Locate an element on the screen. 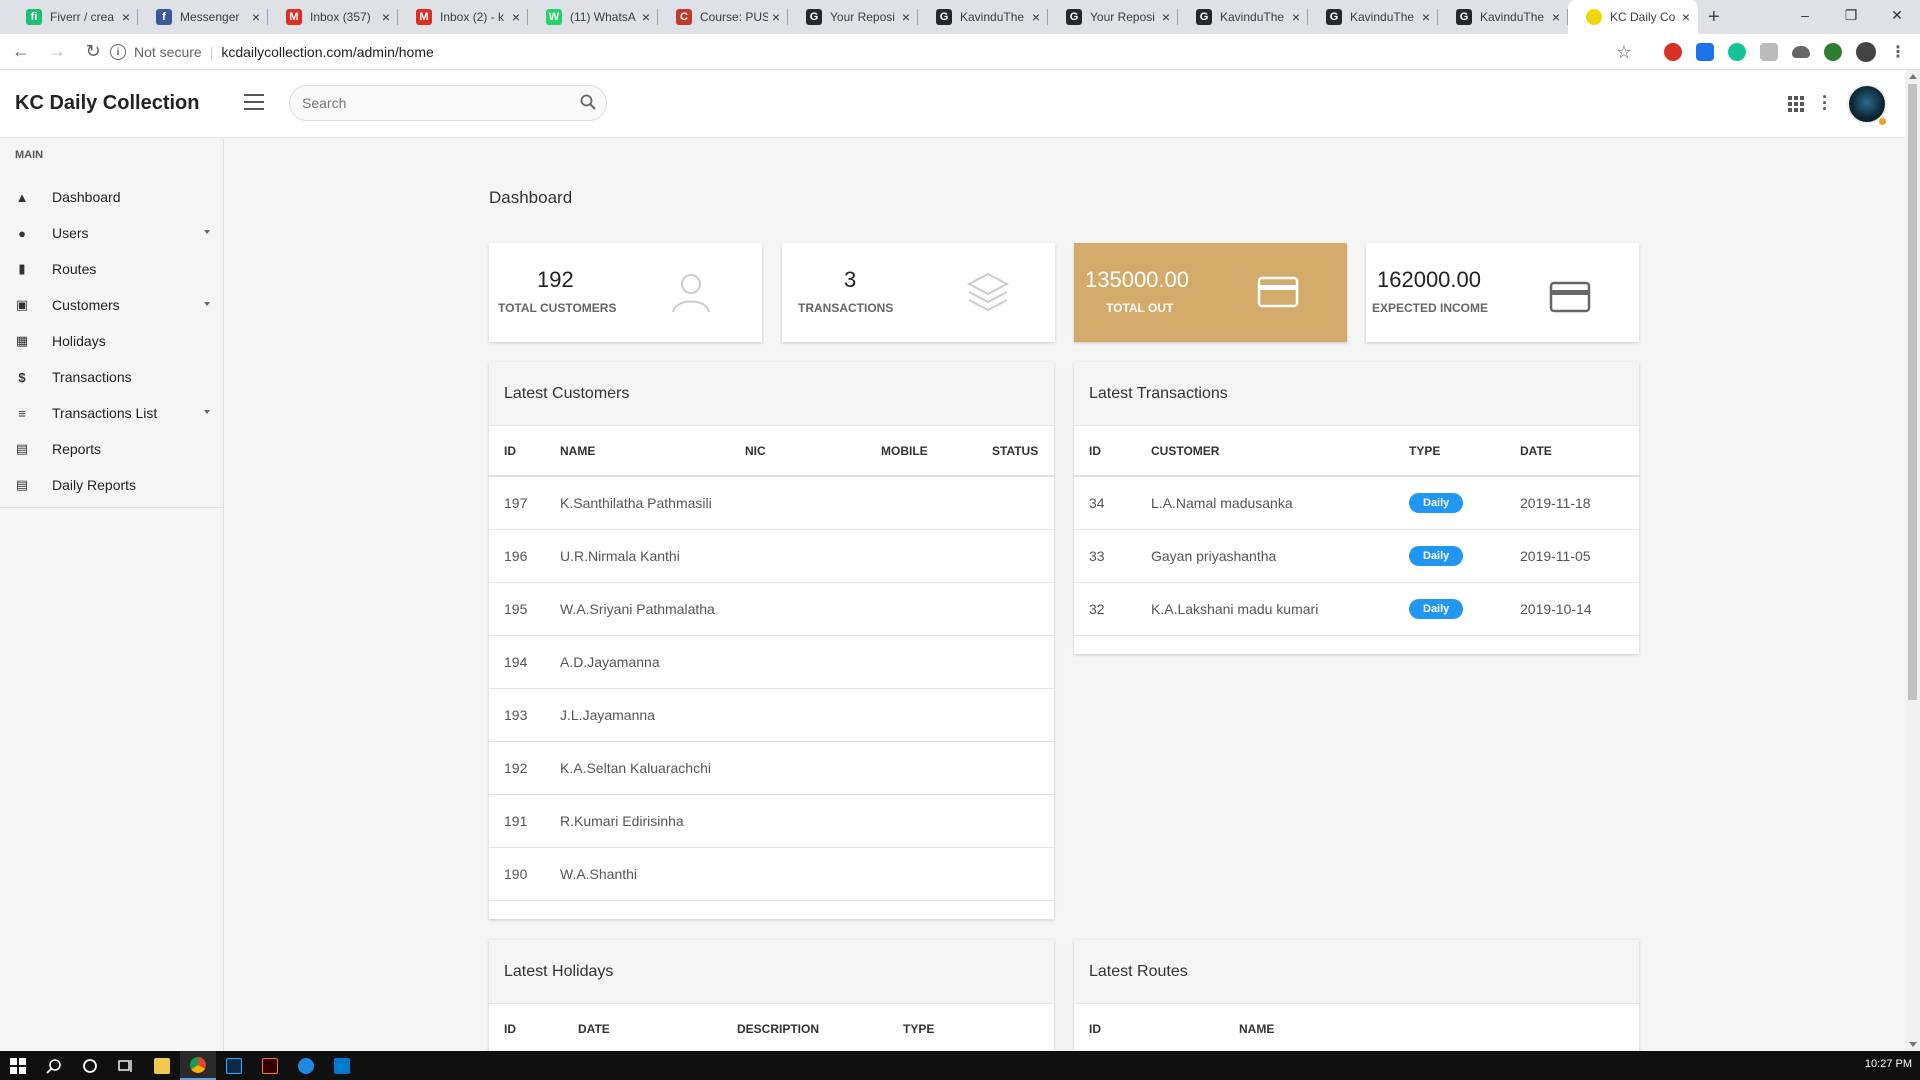 Image resolution: width=1920 pixels, height=1080 pixels. edge-icon is located at coordinates (306, 1065).